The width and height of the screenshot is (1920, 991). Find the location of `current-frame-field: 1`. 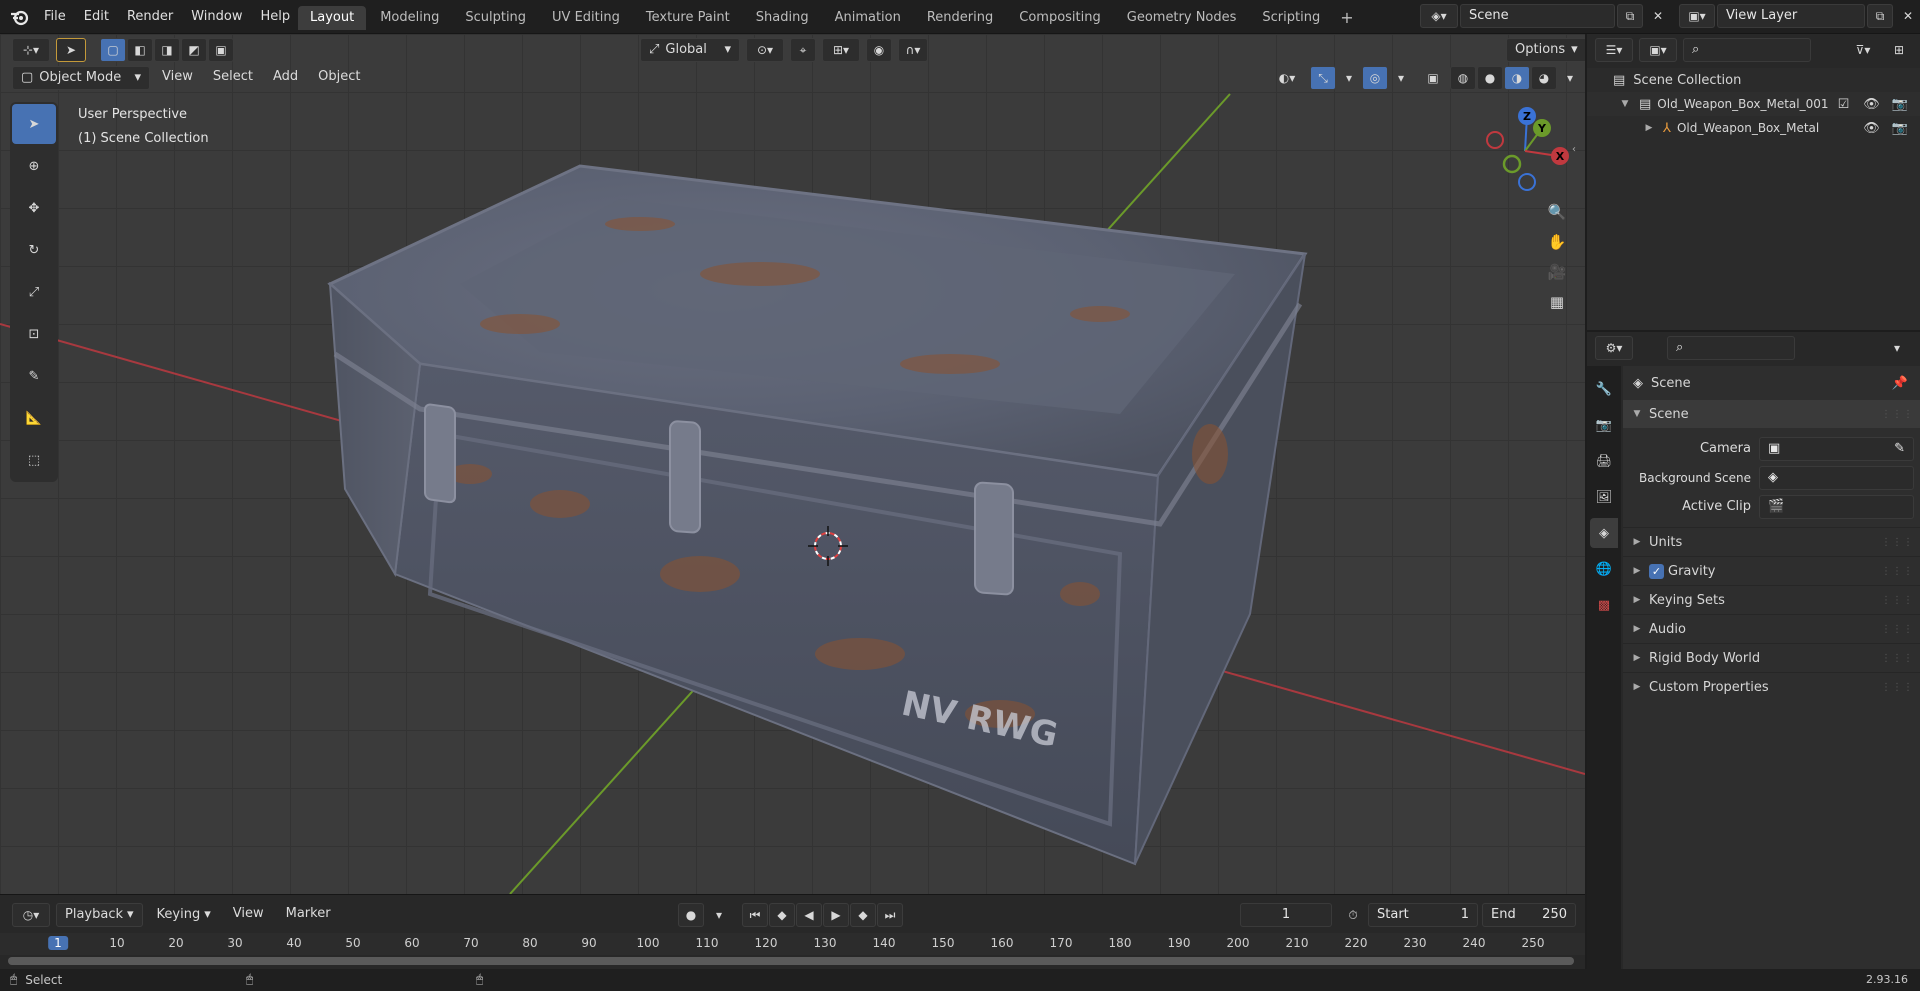

current-frame-field: 1 is located at coordinates (1286, 915).